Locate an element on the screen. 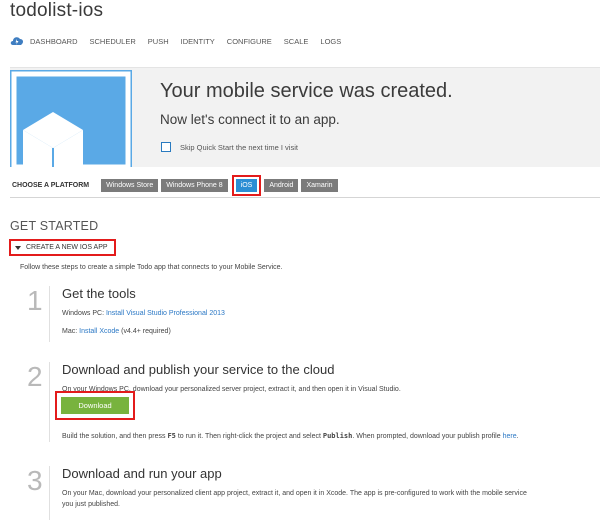 The image size is (600, 520). windows-pc-label: Windows PC: is located at coordinates (84, 313).